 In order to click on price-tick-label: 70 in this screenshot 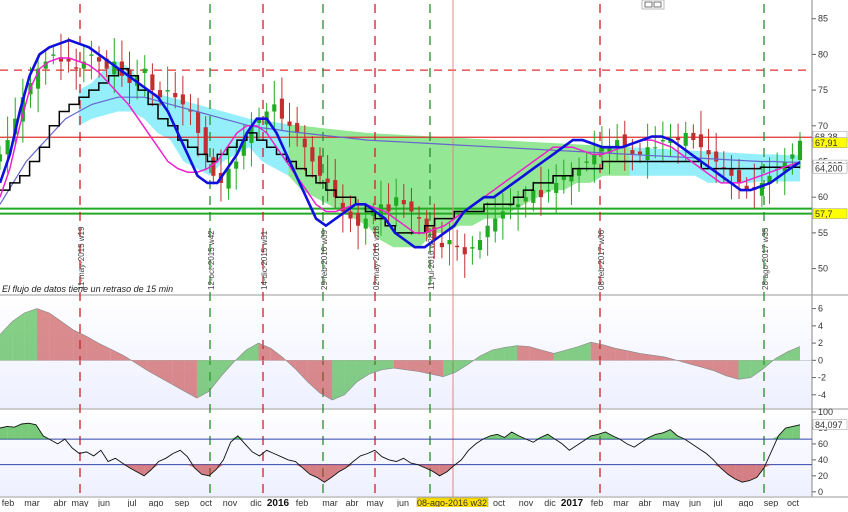, I will do `click(823, 126)`.